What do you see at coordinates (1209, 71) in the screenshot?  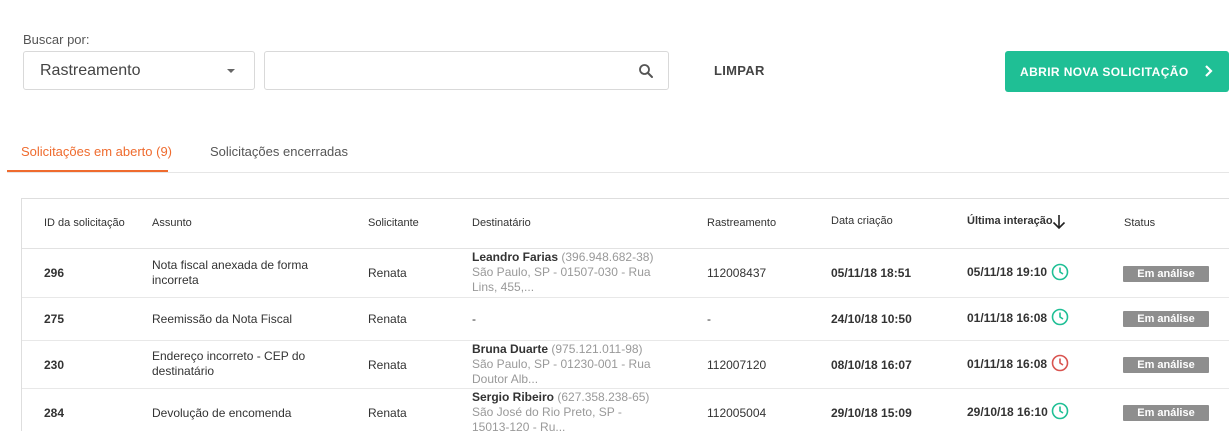 I see `chevron-right-icon` at bounding box center [1209, 71].